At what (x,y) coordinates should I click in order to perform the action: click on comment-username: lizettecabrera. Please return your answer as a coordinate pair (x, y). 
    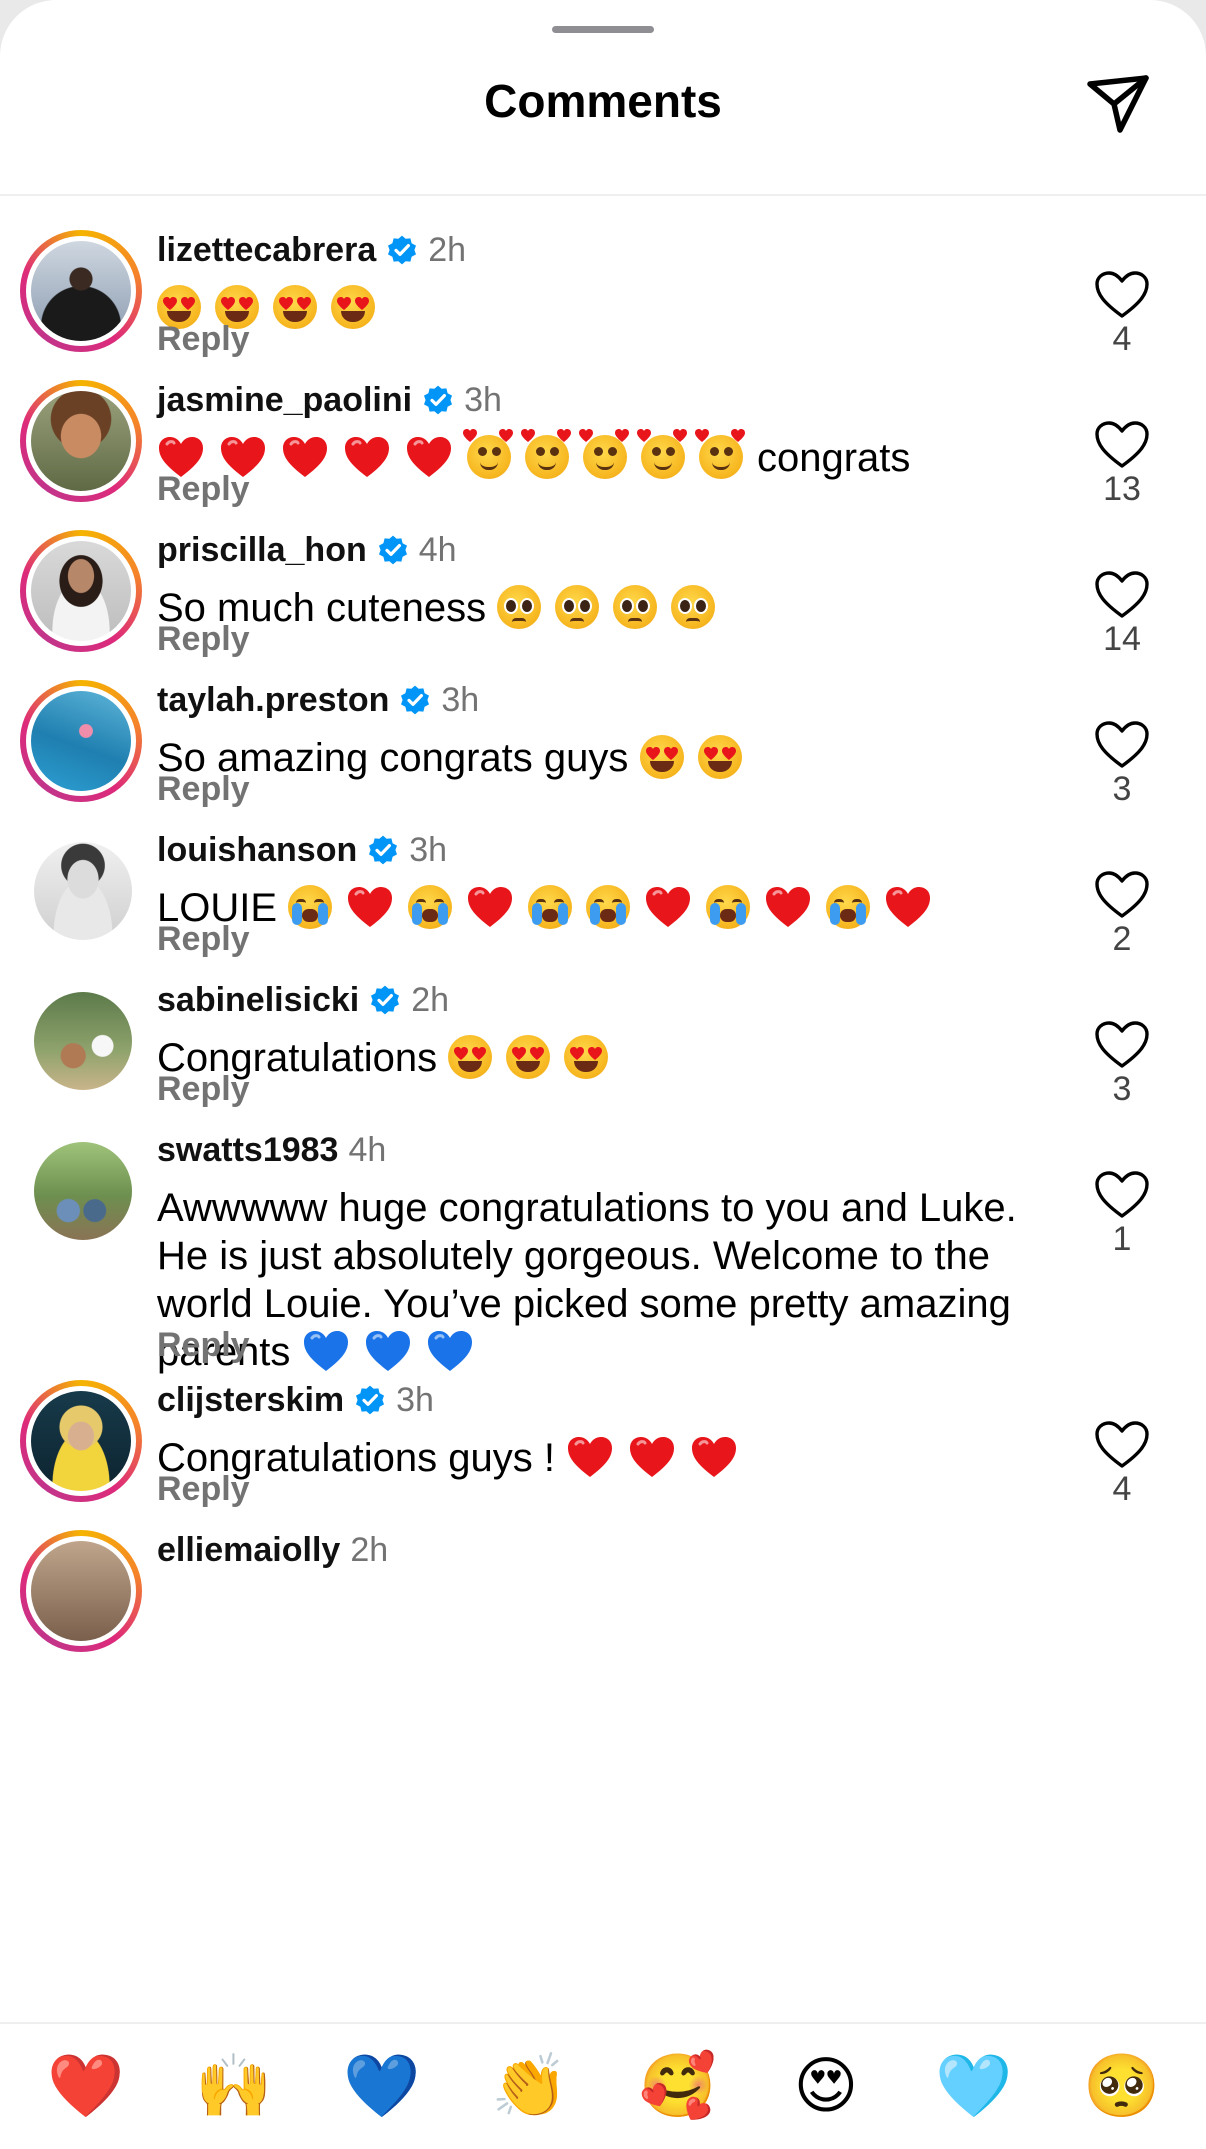
    Looking at the image, I should click on (266, 250).